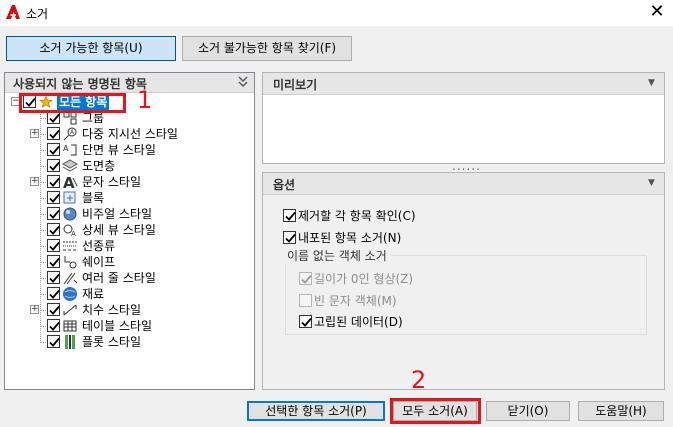  Describe the element at coordinates (463, 118) in the screenshot. I see `preview-panel: 미리보기 ▼` at that location.